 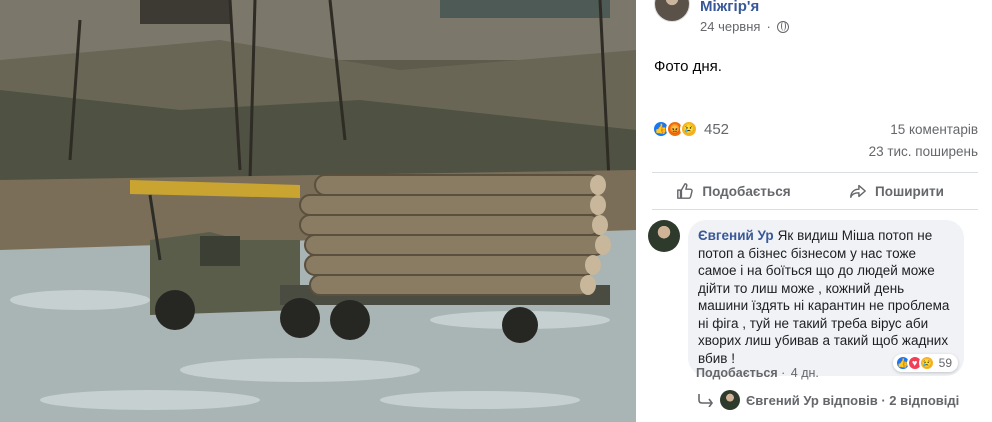 What do you see at coordinates (945, 363) in the screenshot?
I see `comment-reaction-count: 59` at bounding box center [945, 363].